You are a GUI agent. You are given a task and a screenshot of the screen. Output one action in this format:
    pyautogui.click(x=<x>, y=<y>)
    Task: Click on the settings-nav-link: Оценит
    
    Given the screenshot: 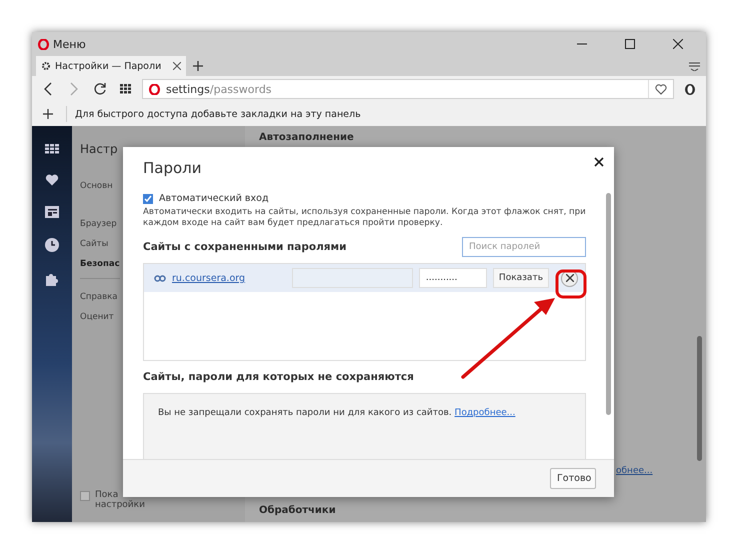 What is the action you would take?
    pyautogui.click(x=97, y=317)
    